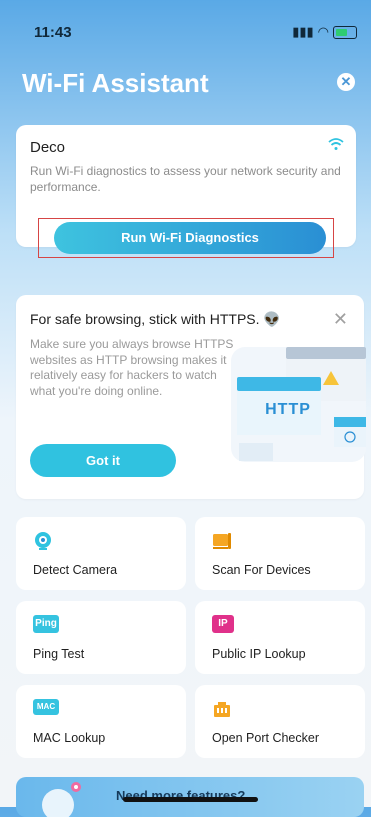 This screenshot has height=817, width=371. I want to click on tool-label: Ping Test, so click(59, 654).